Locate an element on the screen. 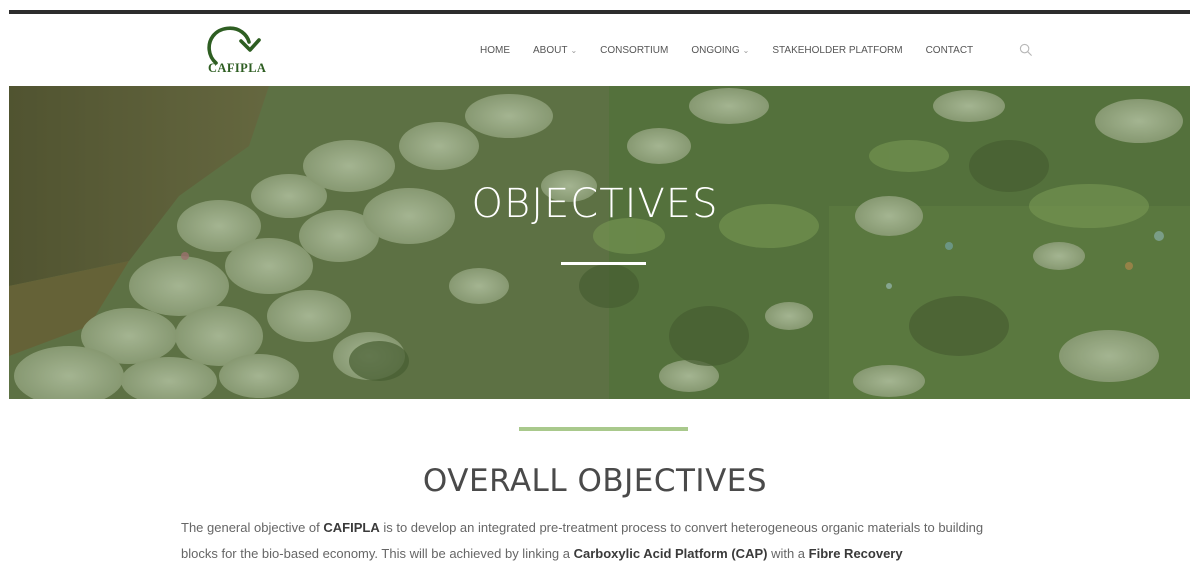 The height and width of the screenshot is (567, 1190). nav-stakeholder-label: STAKEHOLDER PLATFORM is located at coordinates (837, 50).